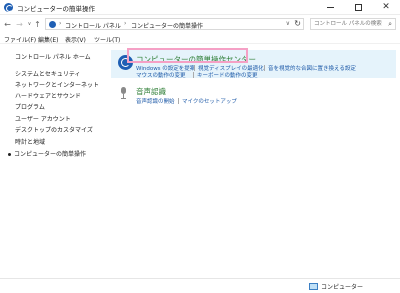 The height and width of the screenshot is (293, 400). What do you see at coordinates (161, 75) in the screenshot?
I see `link-mouse-settings: マウスの動作の変更` at bounding box center [161, 75].